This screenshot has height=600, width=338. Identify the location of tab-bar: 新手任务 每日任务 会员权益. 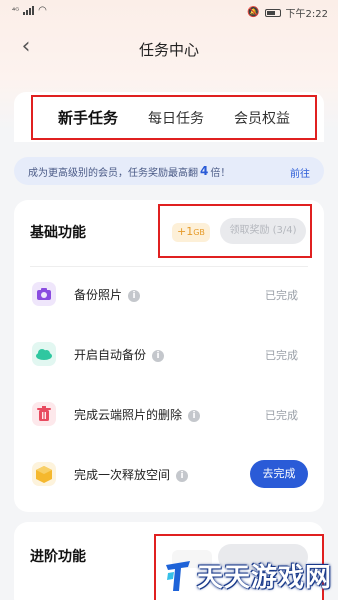
(174, 117).